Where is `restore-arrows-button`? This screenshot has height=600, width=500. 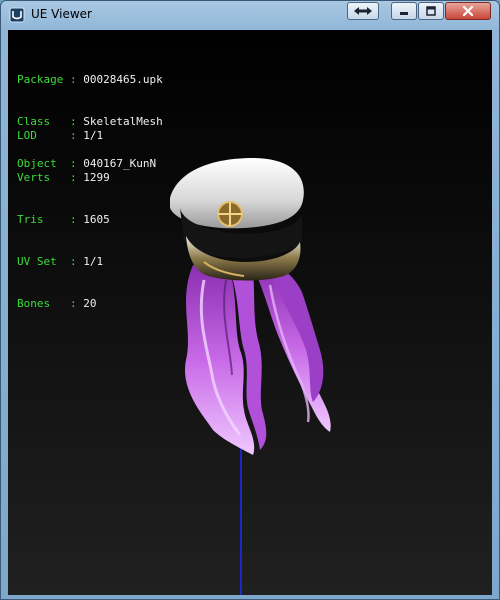 restore-arrows-button is located at coordinates (363, 11).